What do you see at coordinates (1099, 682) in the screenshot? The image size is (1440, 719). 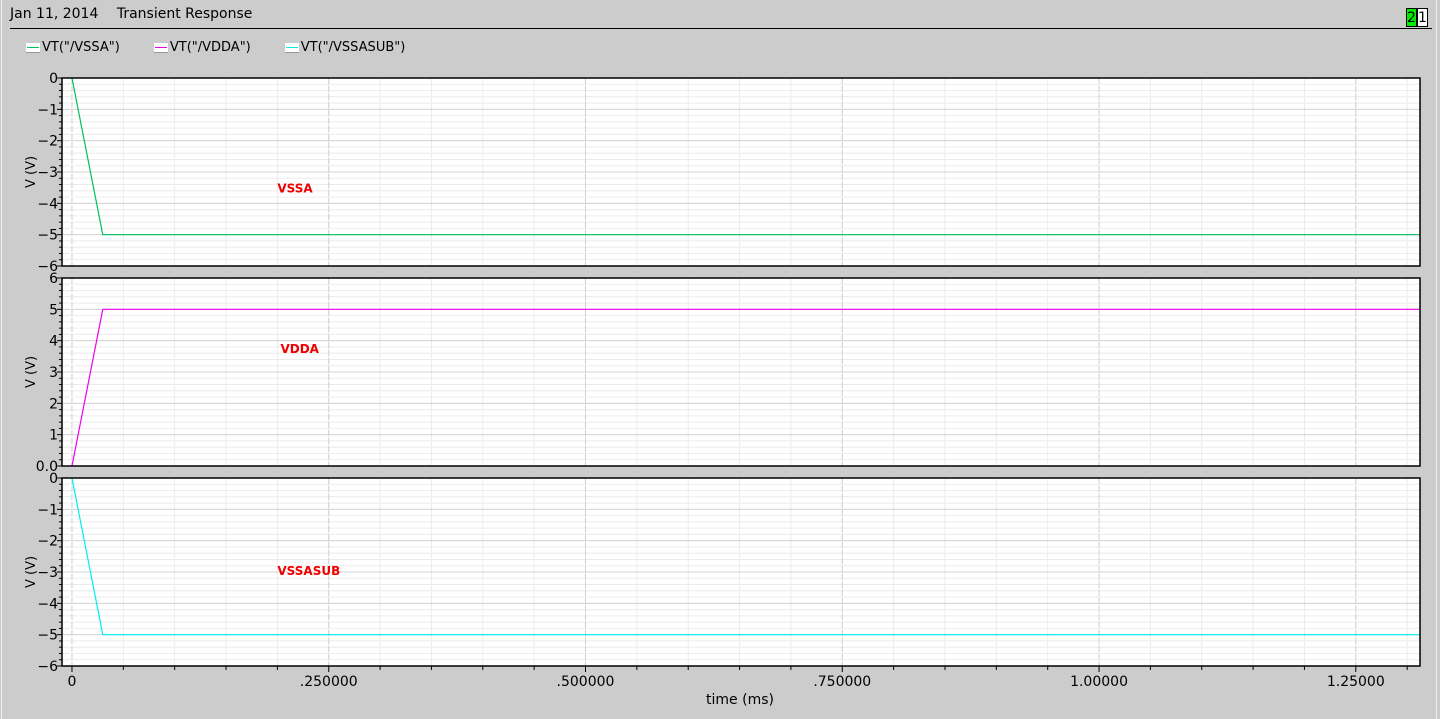 I see `x-tick-label: 1.00000` at bounding box center [1099, 682].